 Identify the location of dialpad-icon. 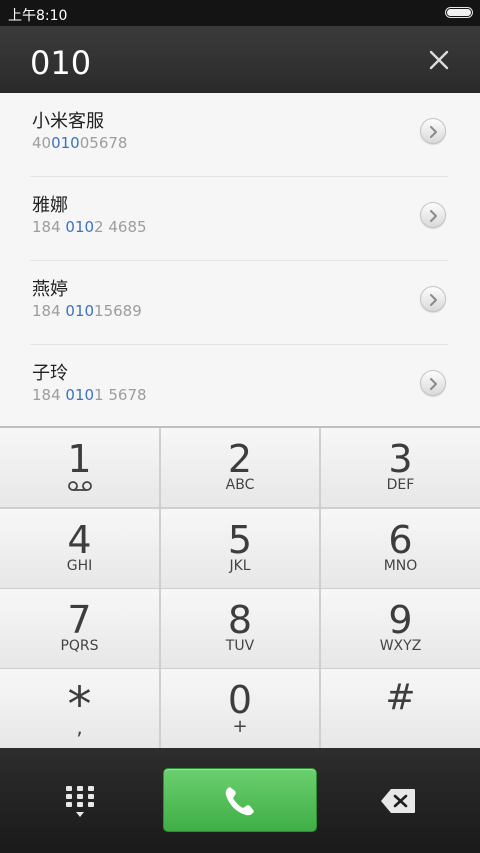
(80, 802).